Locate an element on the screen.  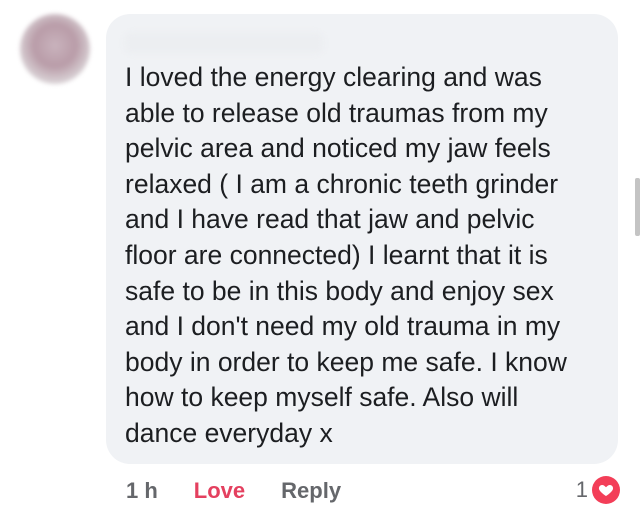
author-name is located at coordinates (224, 43).